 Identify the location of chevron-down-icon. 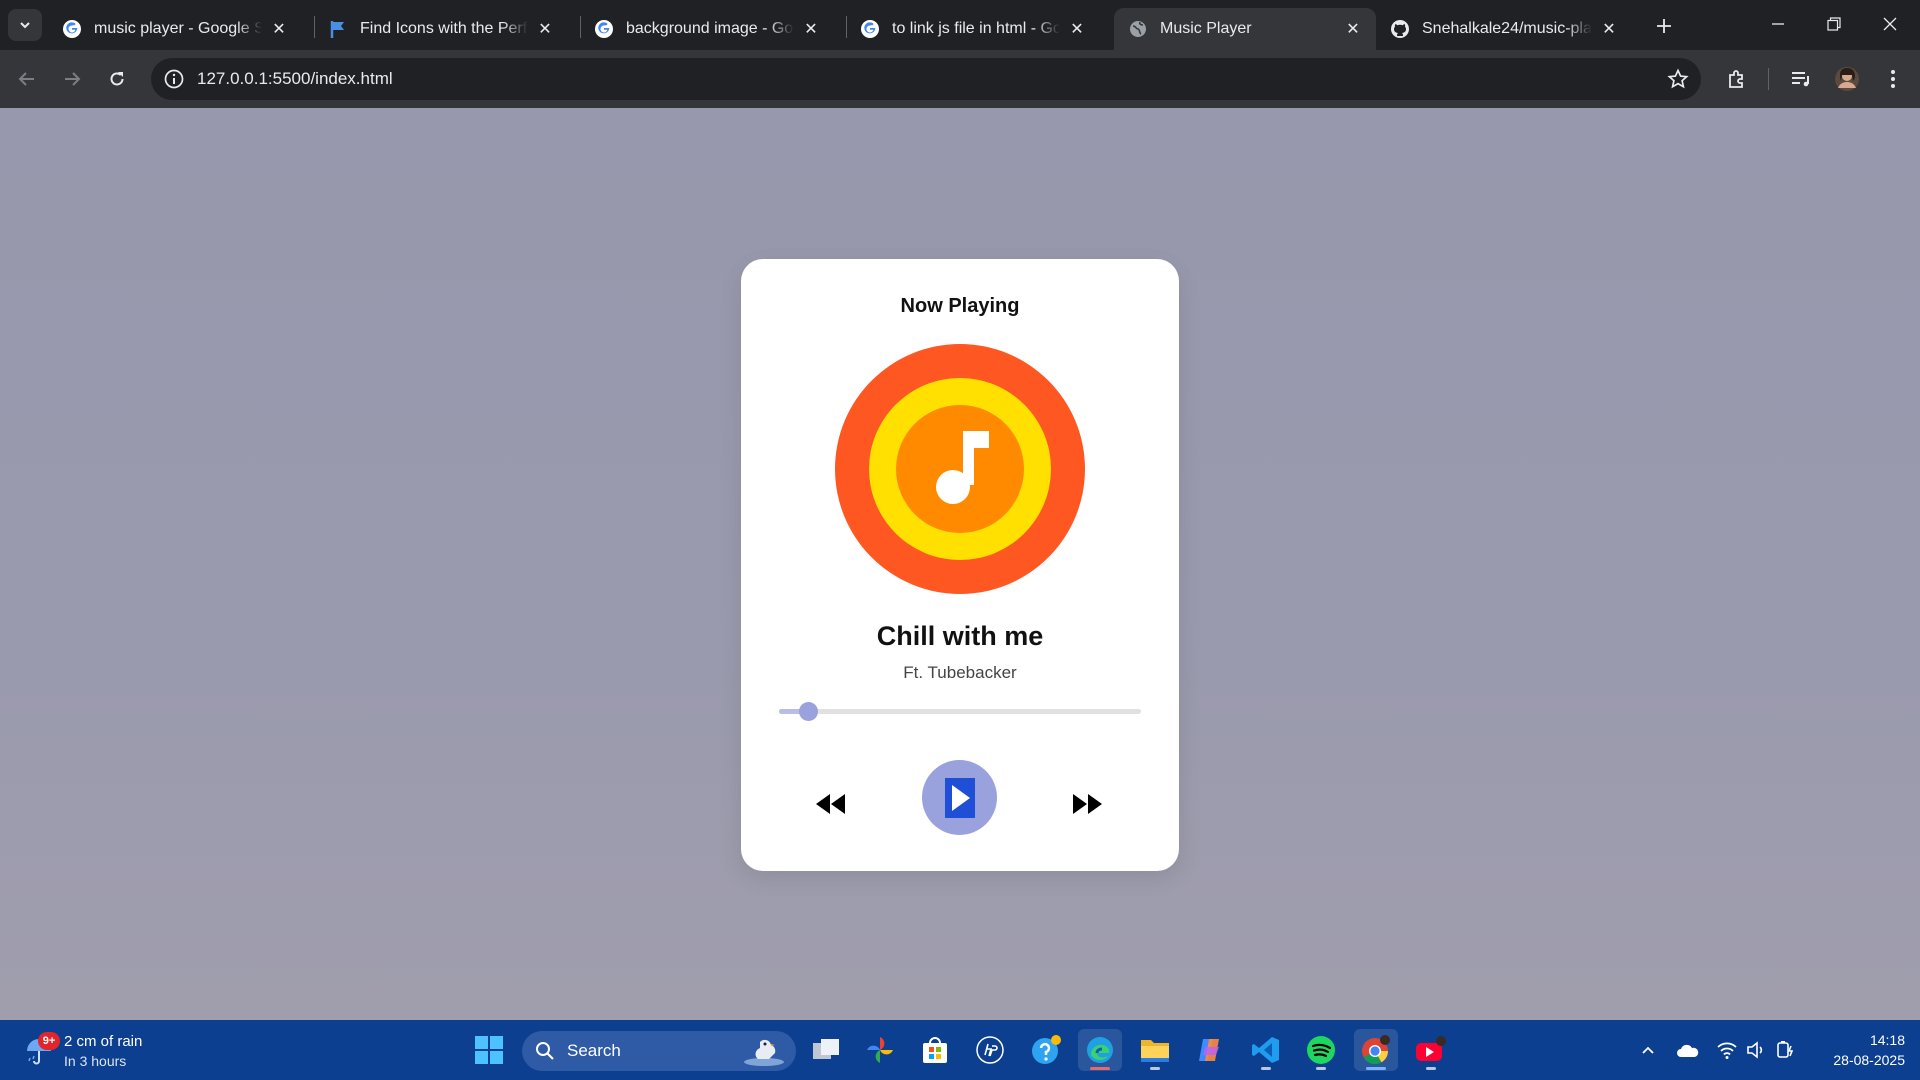
(25, 25).